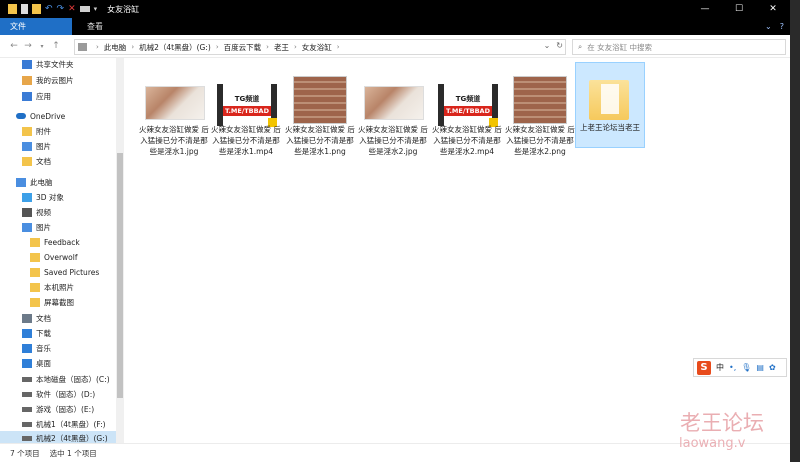 The image size is (800, 462). Describe the element at coordinates (84, 9) in the screenshot. I see `rename-icon` at that location.